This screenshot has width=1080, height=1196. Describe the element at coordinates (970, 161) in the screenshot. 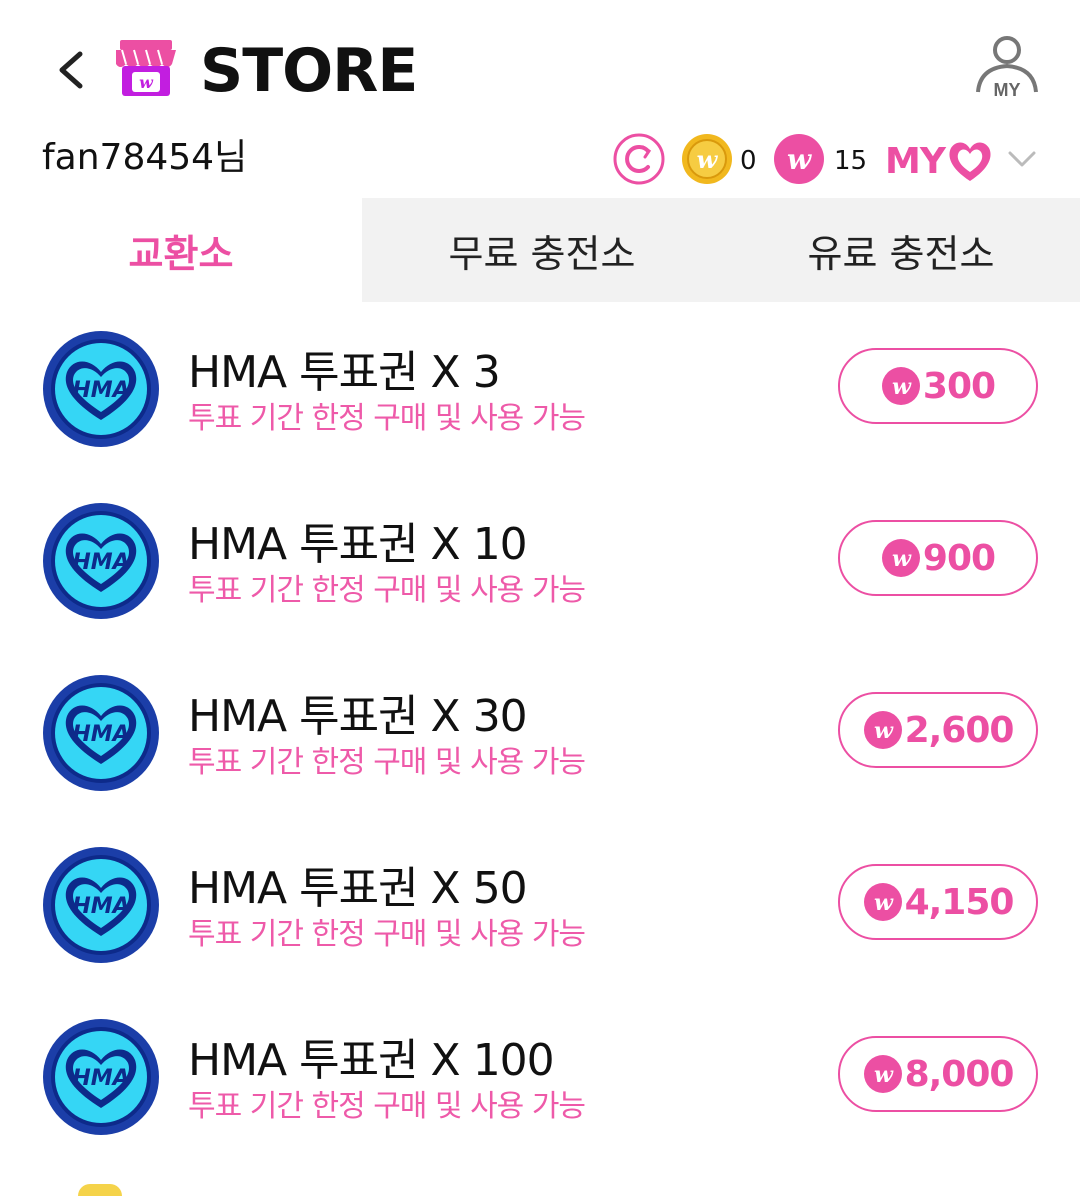

I see `heart-icon` at that location.